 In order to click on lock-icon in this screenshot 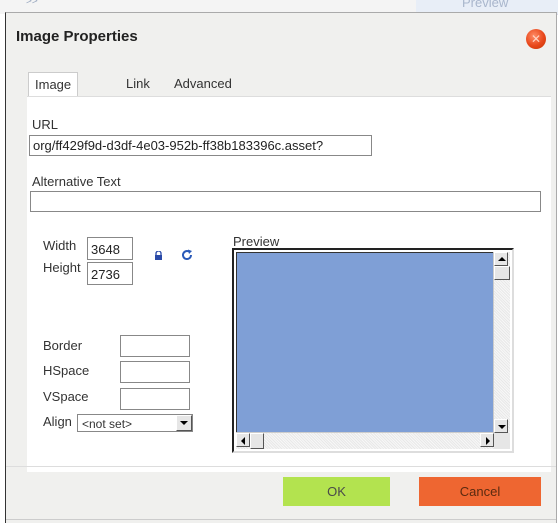, I will do `click(158, 255)`.